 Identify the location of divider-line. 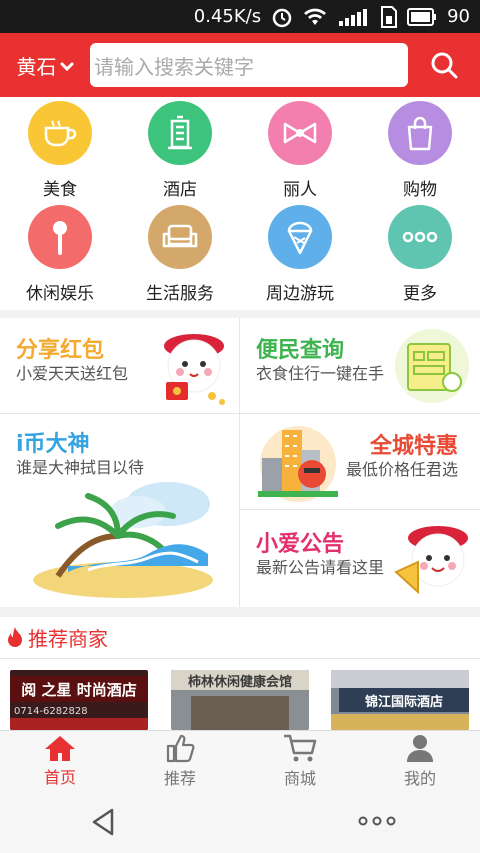
(240, 658).